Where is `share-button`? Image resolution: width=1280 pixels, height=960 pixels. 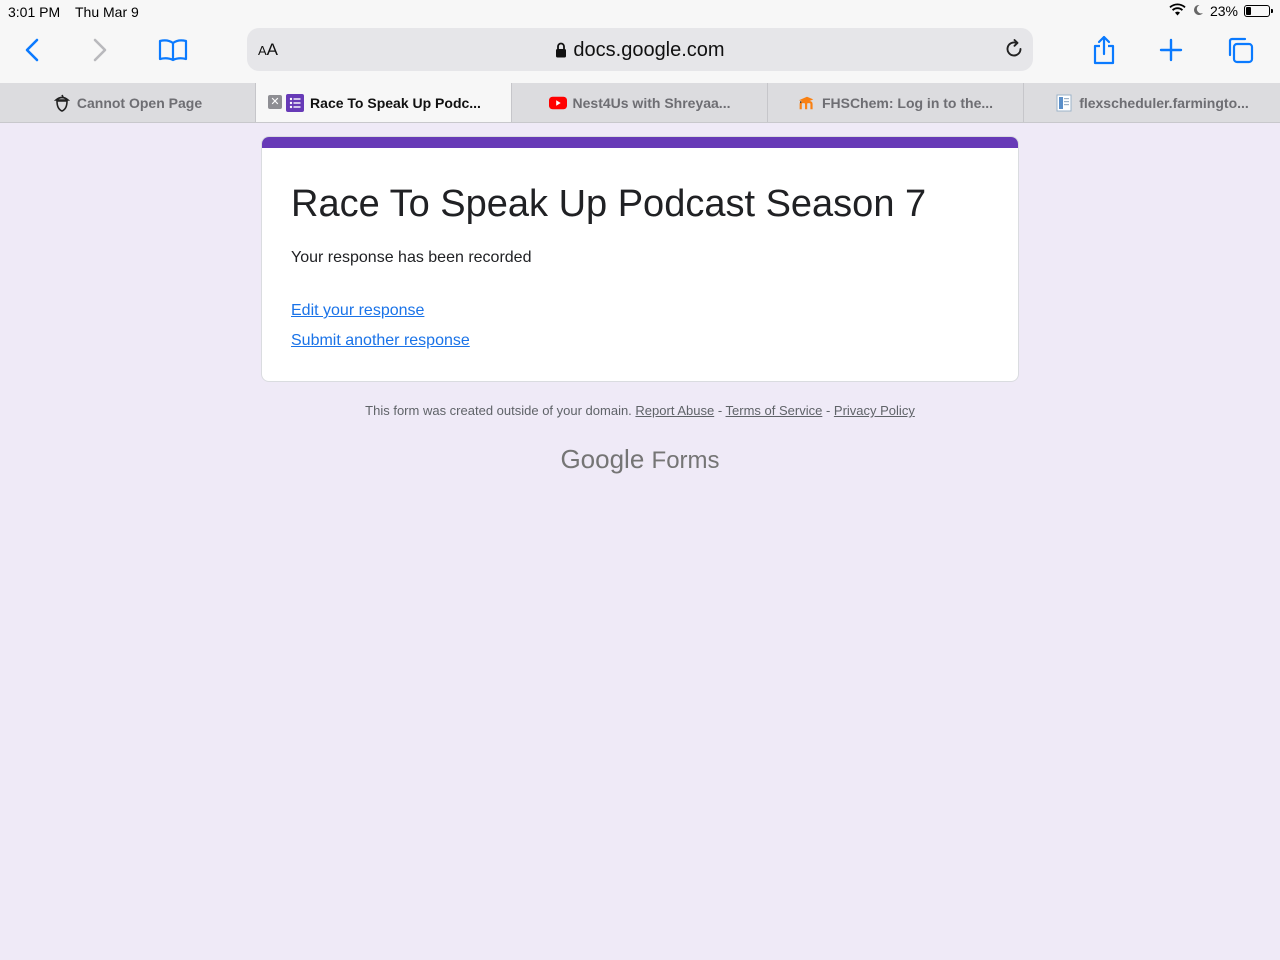 share-button is located at coordinates (1104, 50).